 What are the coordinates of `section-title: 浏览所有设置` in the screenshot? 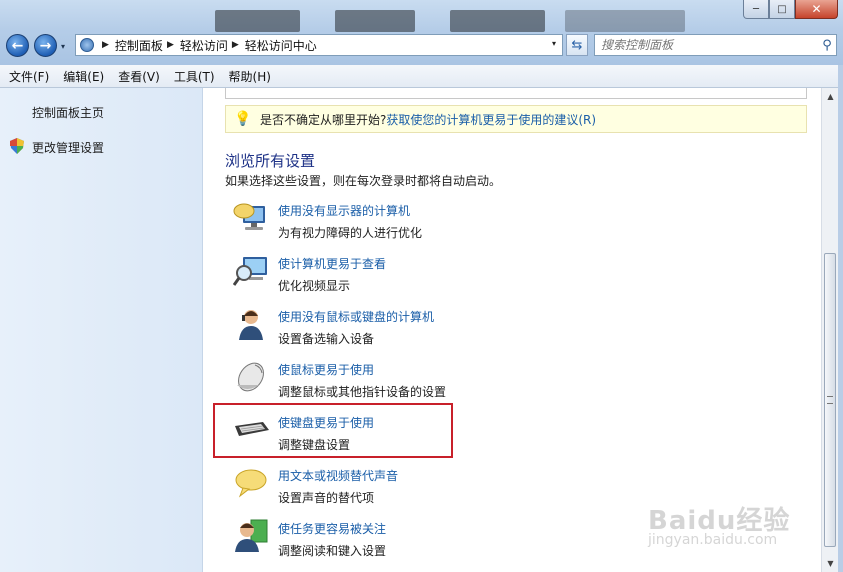 It's located at (270, 161).